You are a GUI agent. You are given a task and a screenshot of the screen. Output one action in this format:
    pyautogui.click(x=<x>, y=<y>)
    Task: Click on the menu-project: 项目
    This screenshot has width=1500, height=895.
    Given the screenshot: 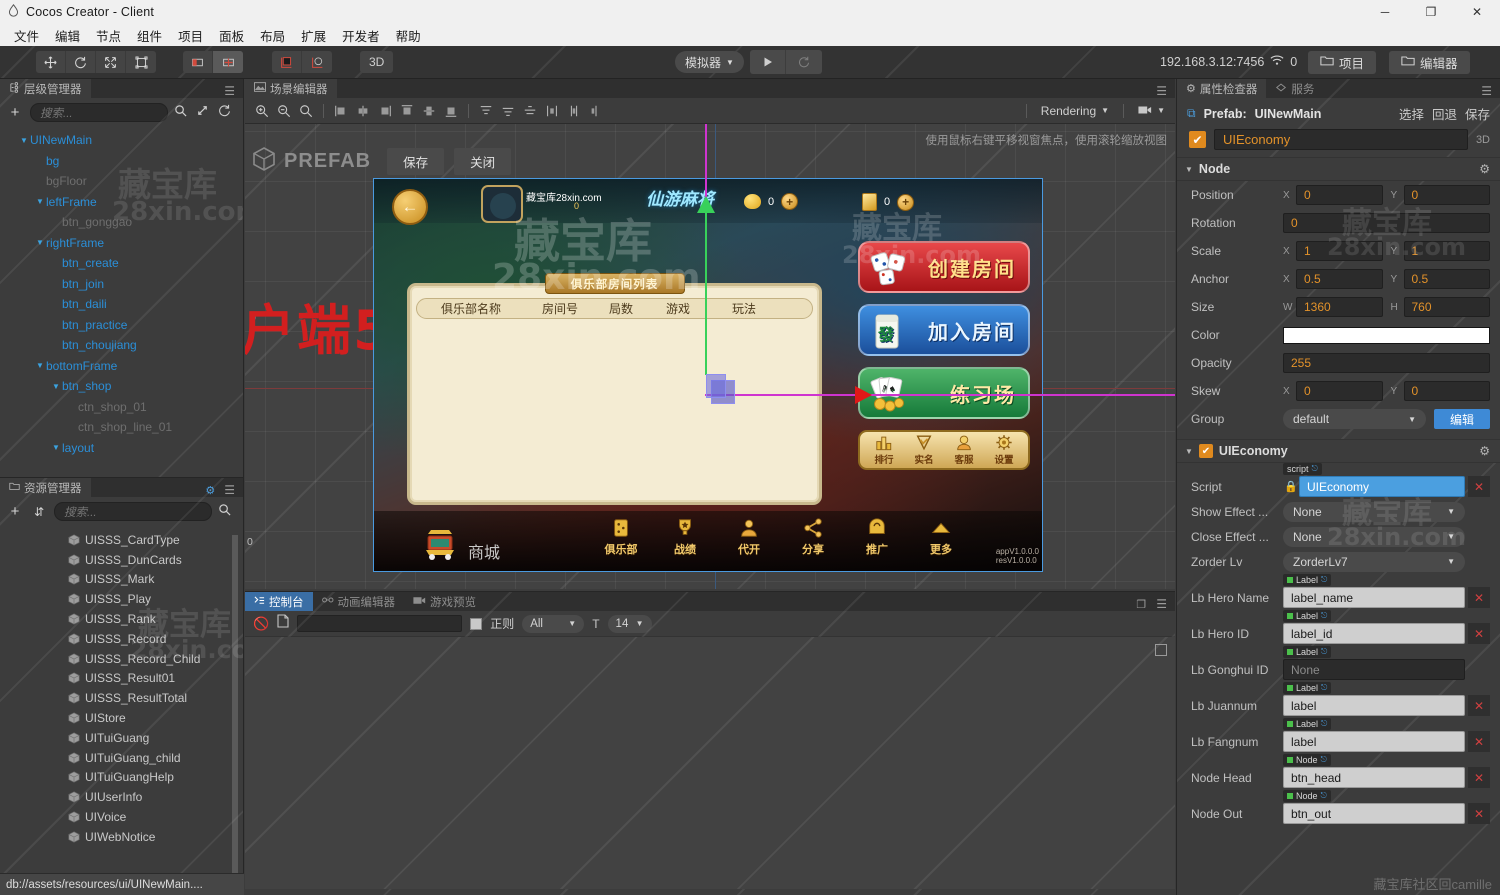 What is the action you would take?
    pyautogui.click(x=190, y=35)
    